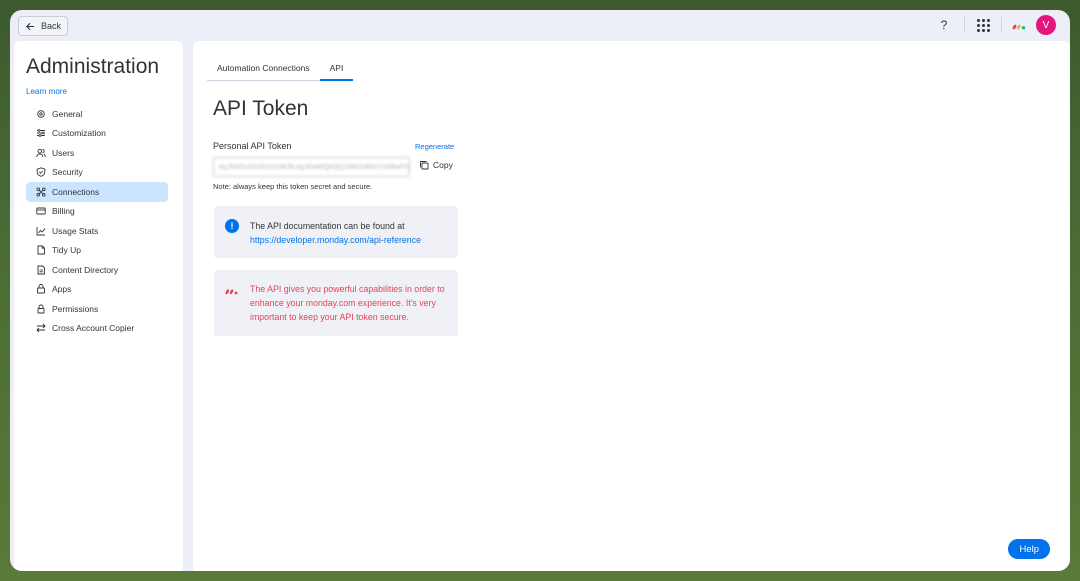  I want to click on sidebar-item-billing: Billing, so click(97, 212).